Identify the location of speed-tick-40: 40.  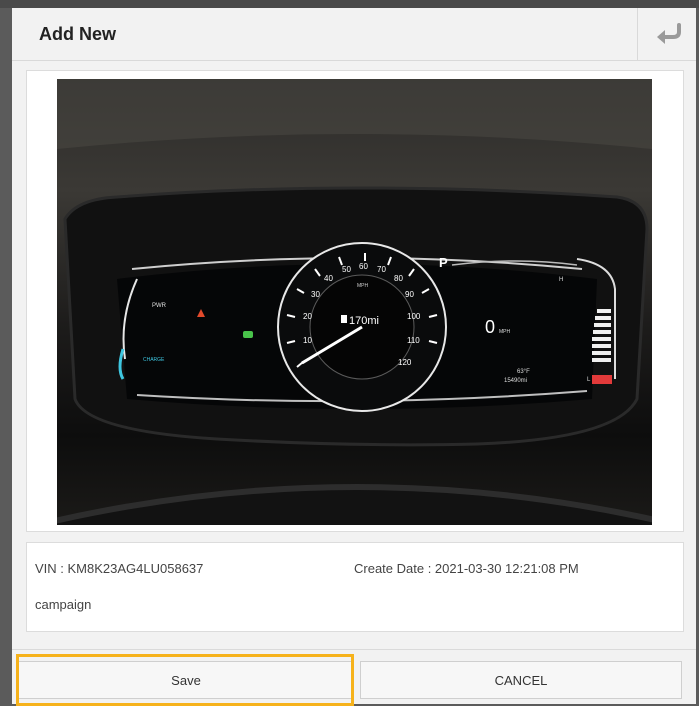
(328, 278).